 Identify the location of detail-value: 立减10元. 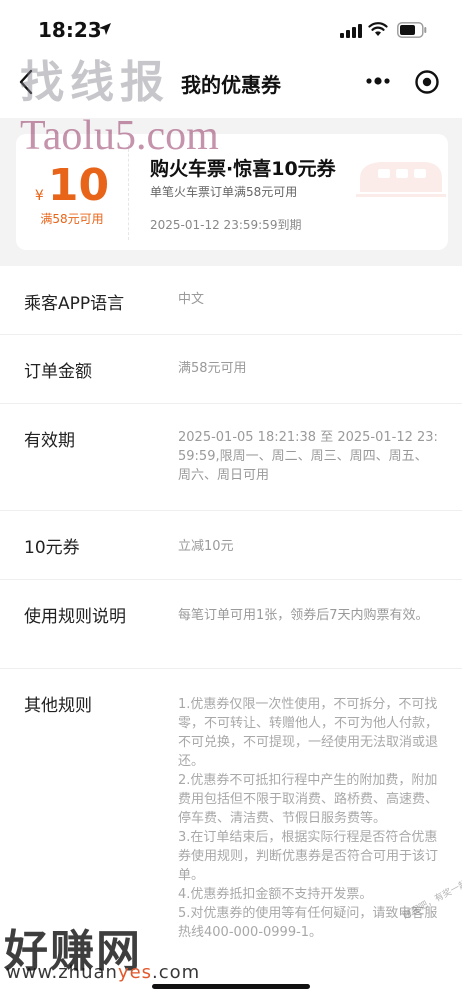
(206, 546).